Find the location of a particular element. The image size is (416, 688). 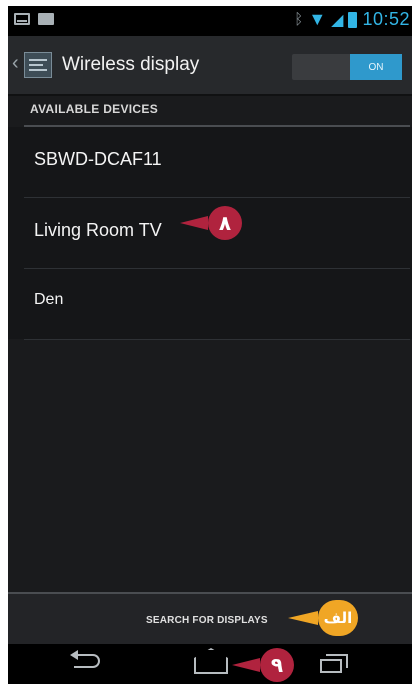

back-icon is located at coordinates (85, 659).